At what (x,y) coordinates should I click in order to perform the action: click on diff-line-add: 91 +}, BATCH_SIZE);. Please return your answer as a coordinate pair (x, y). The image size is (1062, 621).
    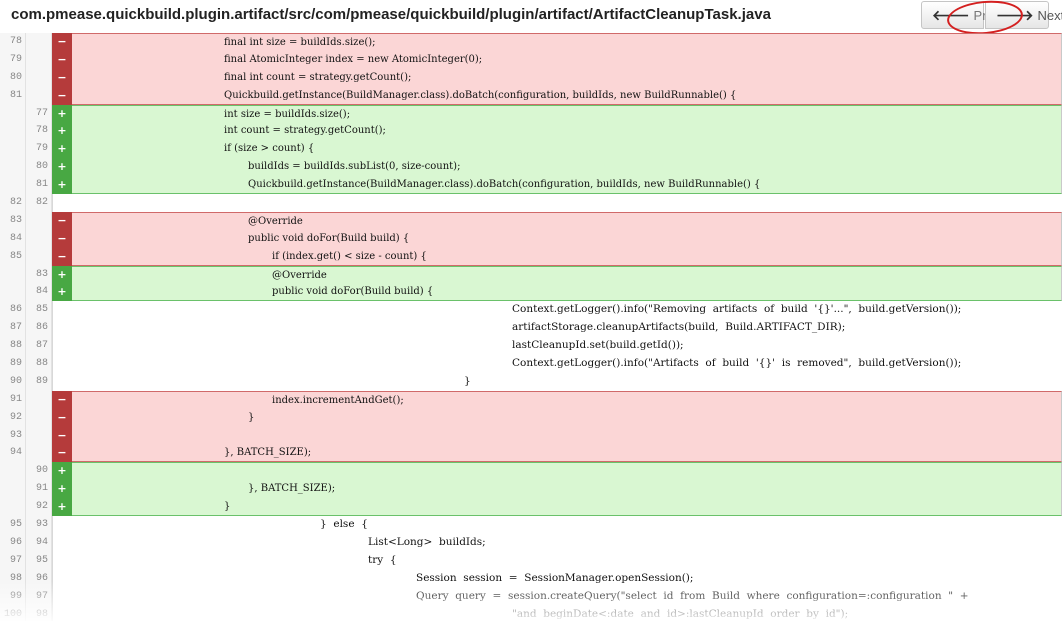
    Looking at the image, I should click on (531, 489).